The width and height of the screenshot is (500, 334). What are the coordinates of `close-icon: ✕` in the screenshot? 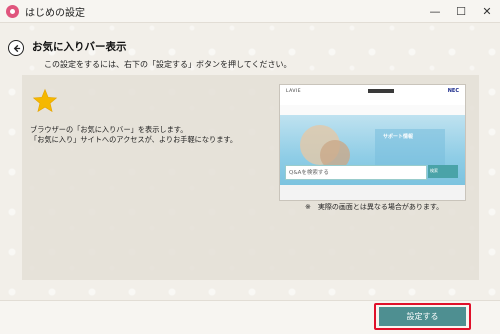 It's located at (487, 11).